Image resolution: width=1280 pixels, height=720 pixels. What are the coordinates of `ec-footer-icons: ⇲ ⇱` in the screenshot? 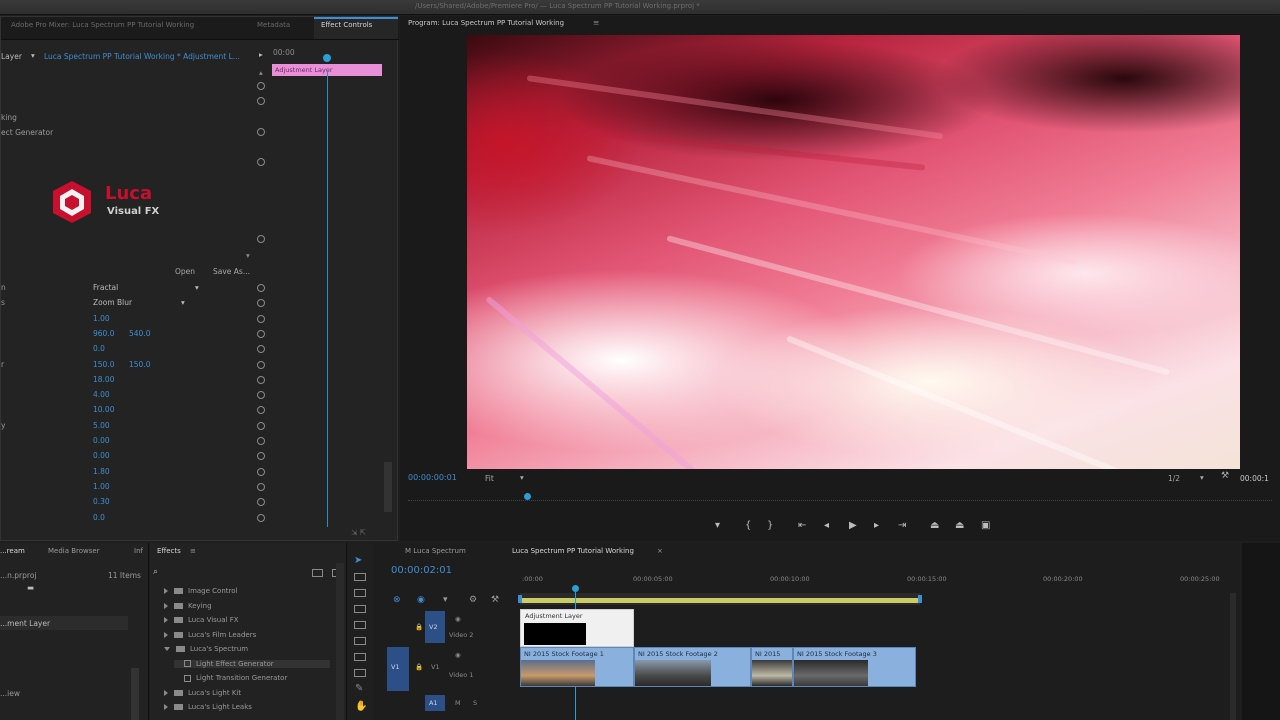 It's located at (358, 532).